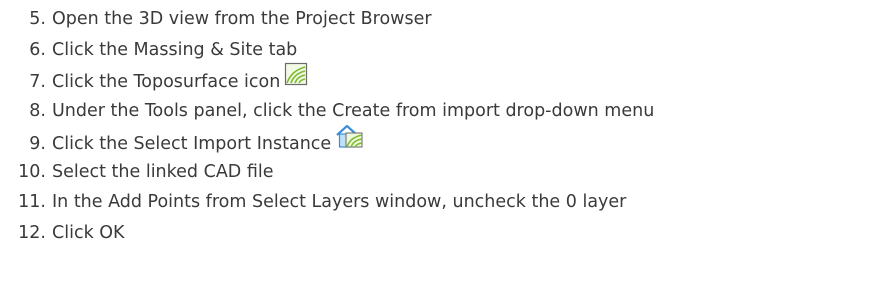 Image resolution: width=893 pixels, height=305 pixels. Describe the element at coordinates (32, 232) in the screenshot. I see `step-number: 12.` at that location.